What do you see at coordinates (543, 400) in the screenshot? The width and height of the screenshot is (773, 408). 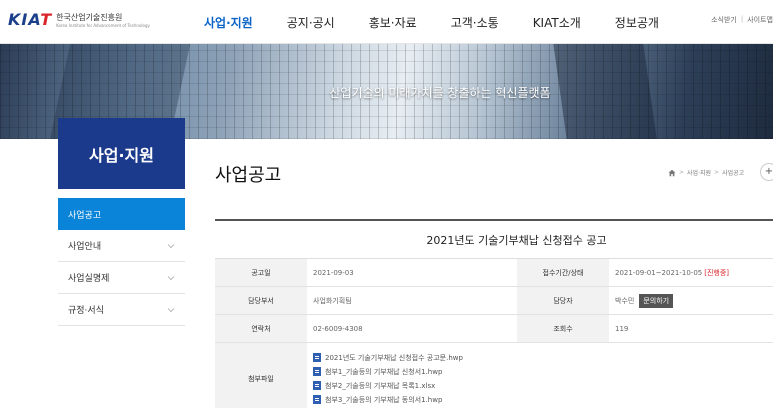 I see `attachment-file: 첨부3_기술등의 기부채납 동의서1.hwp` at bounding box center [543, 400].